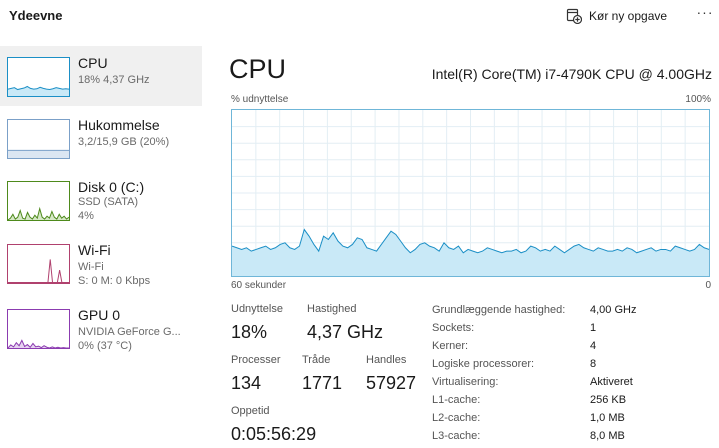 This screenshot has height=448, width=719. What do you see at coordinates (250, 411) in the screenshot?
I see `uptime-label: Oppetid` at bounding box center [250, 411].